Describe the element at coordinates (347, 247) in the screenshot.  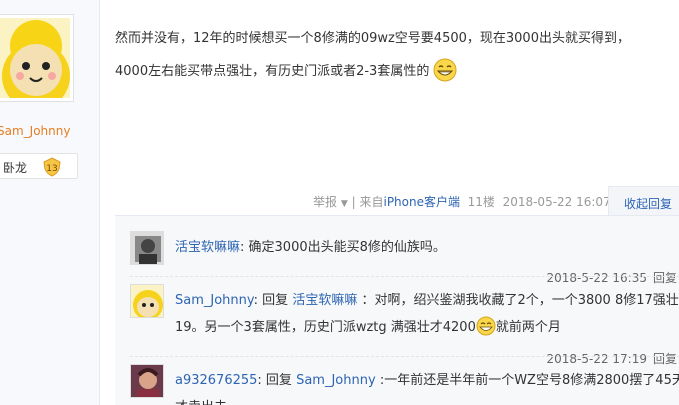
I see `reply-text: 确定3000出头能买8修的仙族吗。` at that location.